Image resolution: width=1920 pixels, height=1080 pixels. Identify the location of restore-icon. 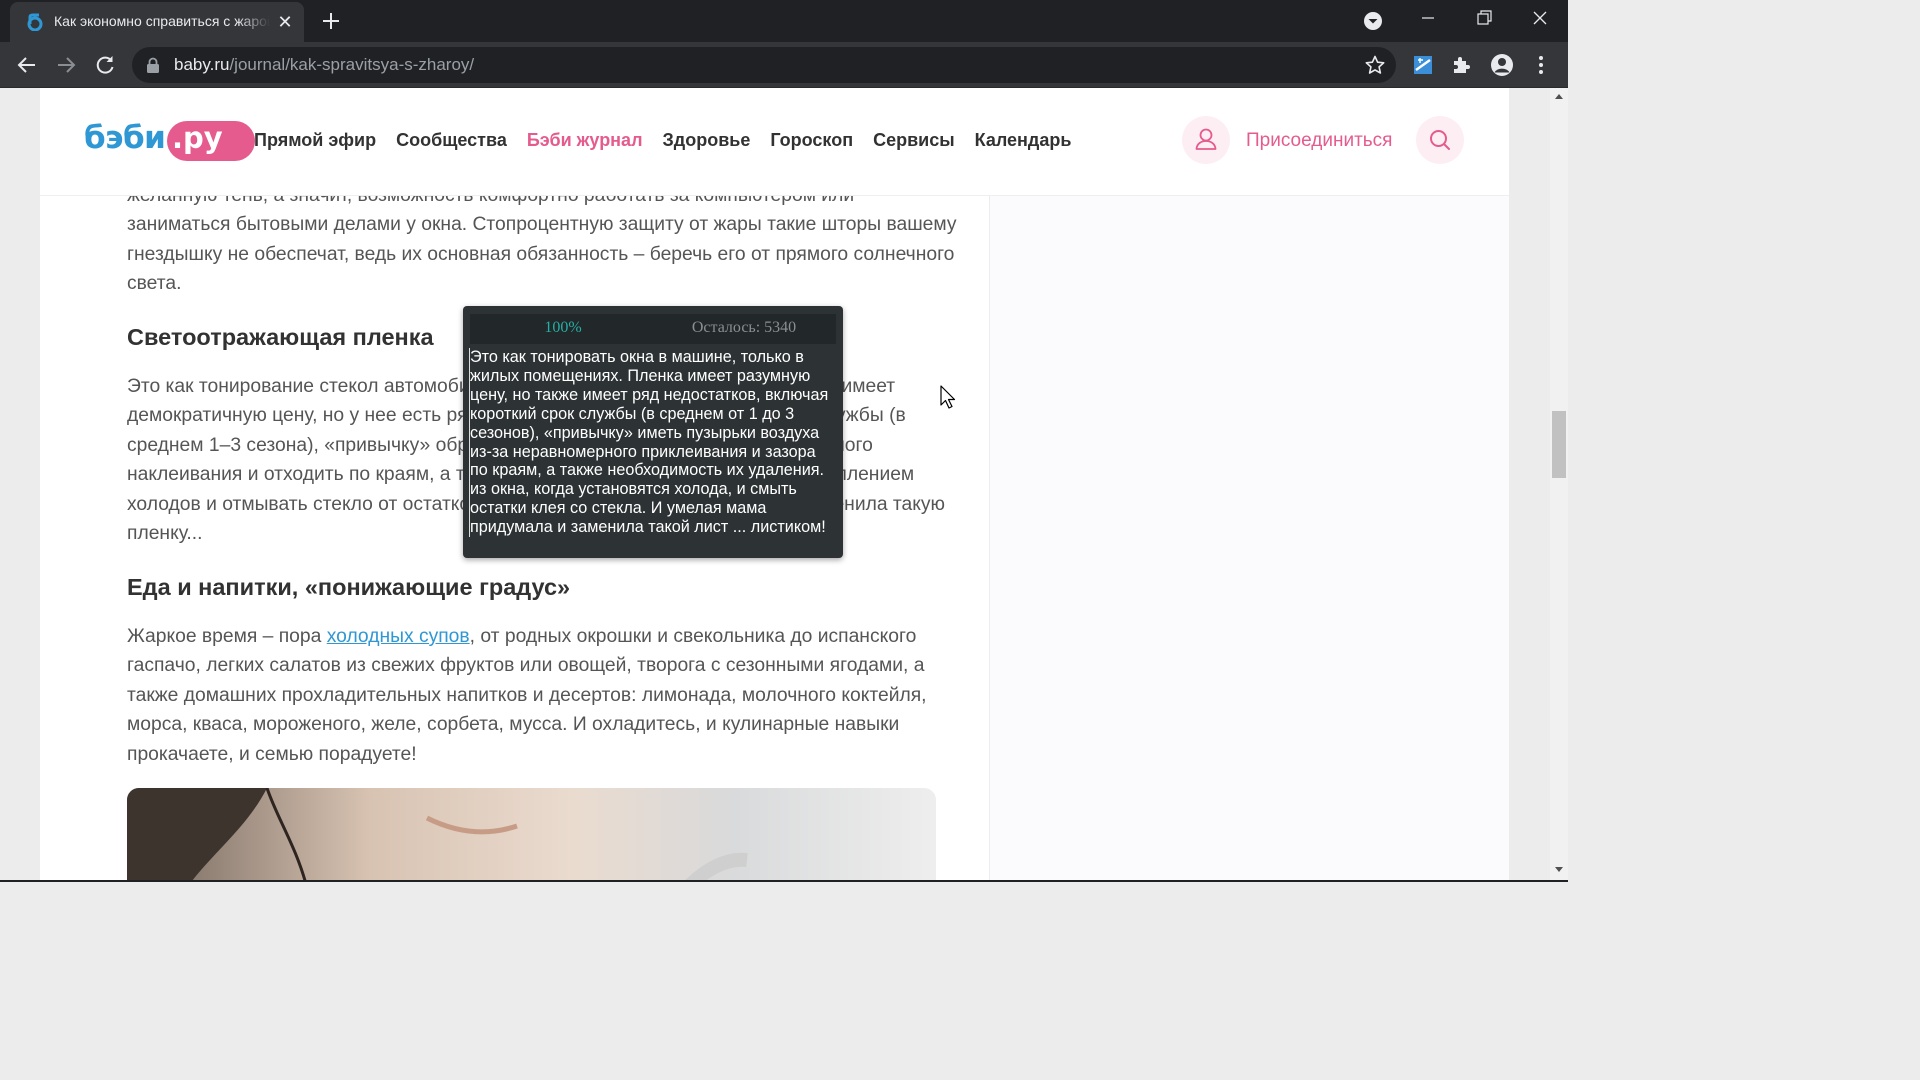
(1484, 18).